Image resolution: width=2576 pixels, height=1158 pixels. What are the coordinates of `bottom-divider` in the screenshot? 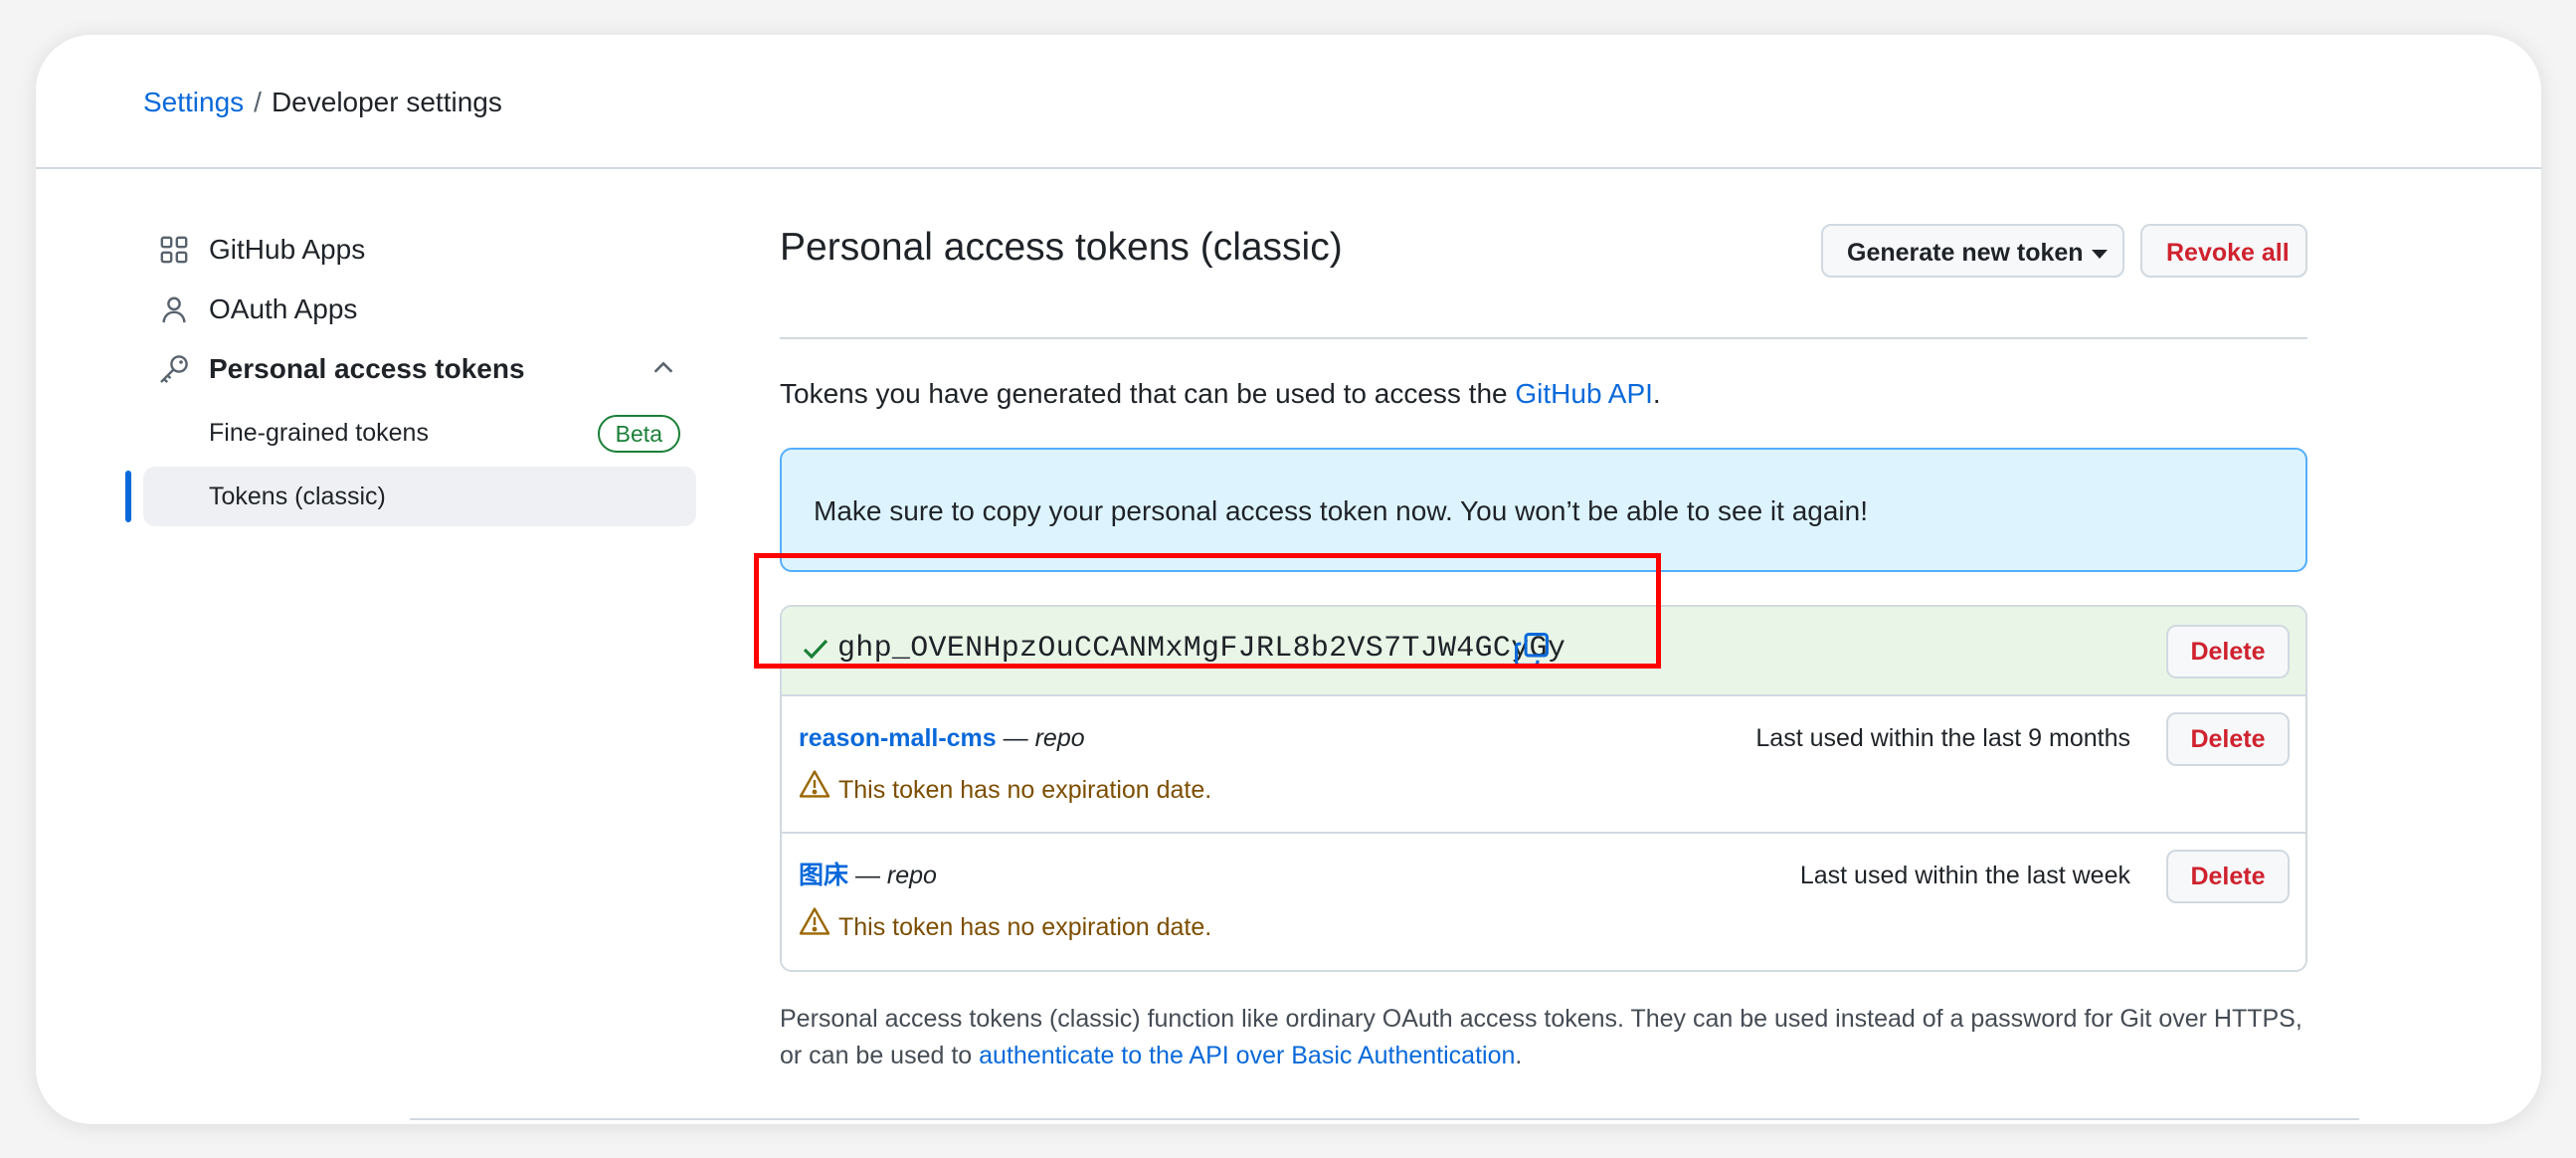 It's located at (1384, 1119).